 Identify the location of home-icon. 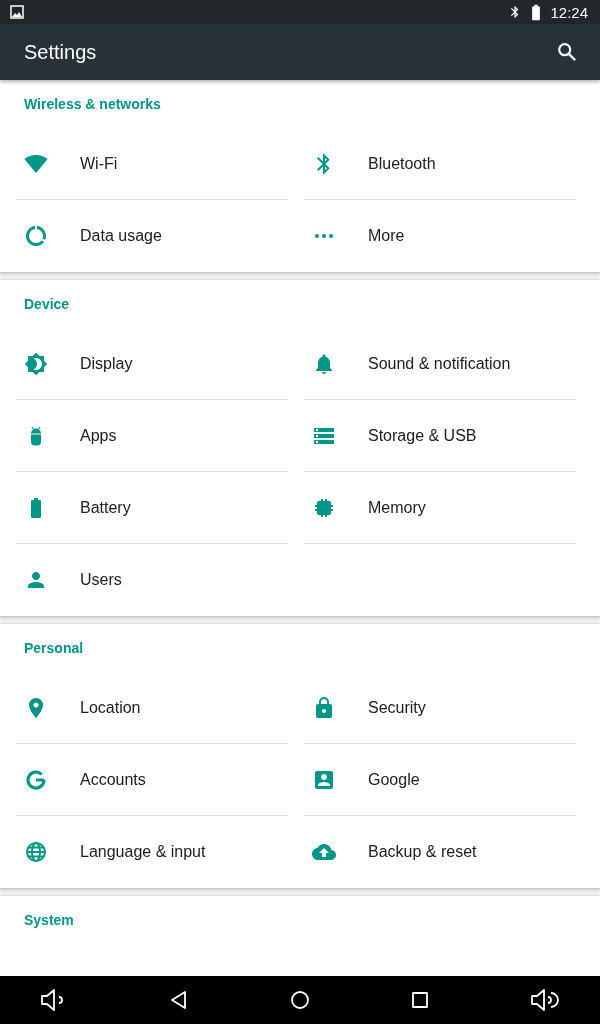
(300, 1000).